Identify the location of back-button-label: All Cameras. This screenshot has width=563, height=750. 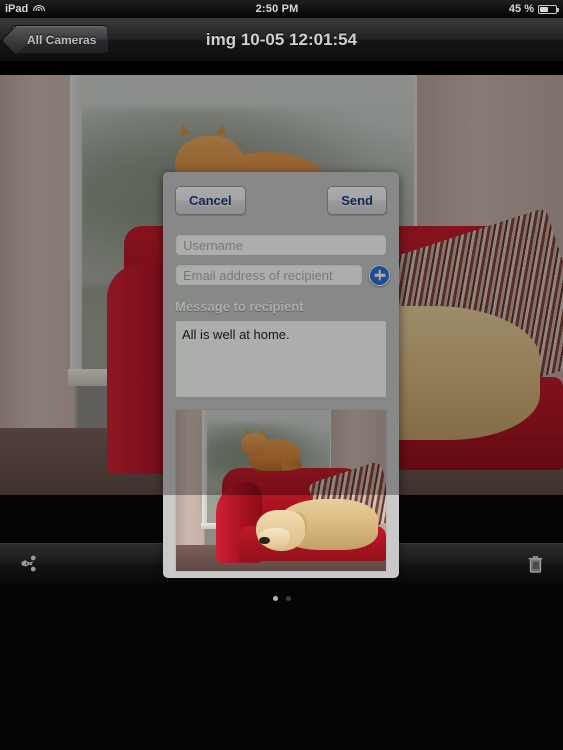
(62, 39).